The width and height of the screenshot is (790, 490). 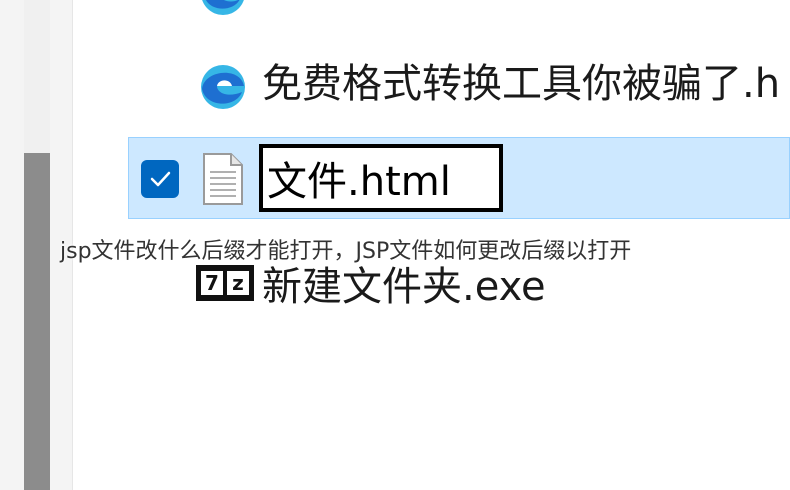 I want to click on file-name: 免费格式转换工具你被骗了.h, so click(x=521, y=84).